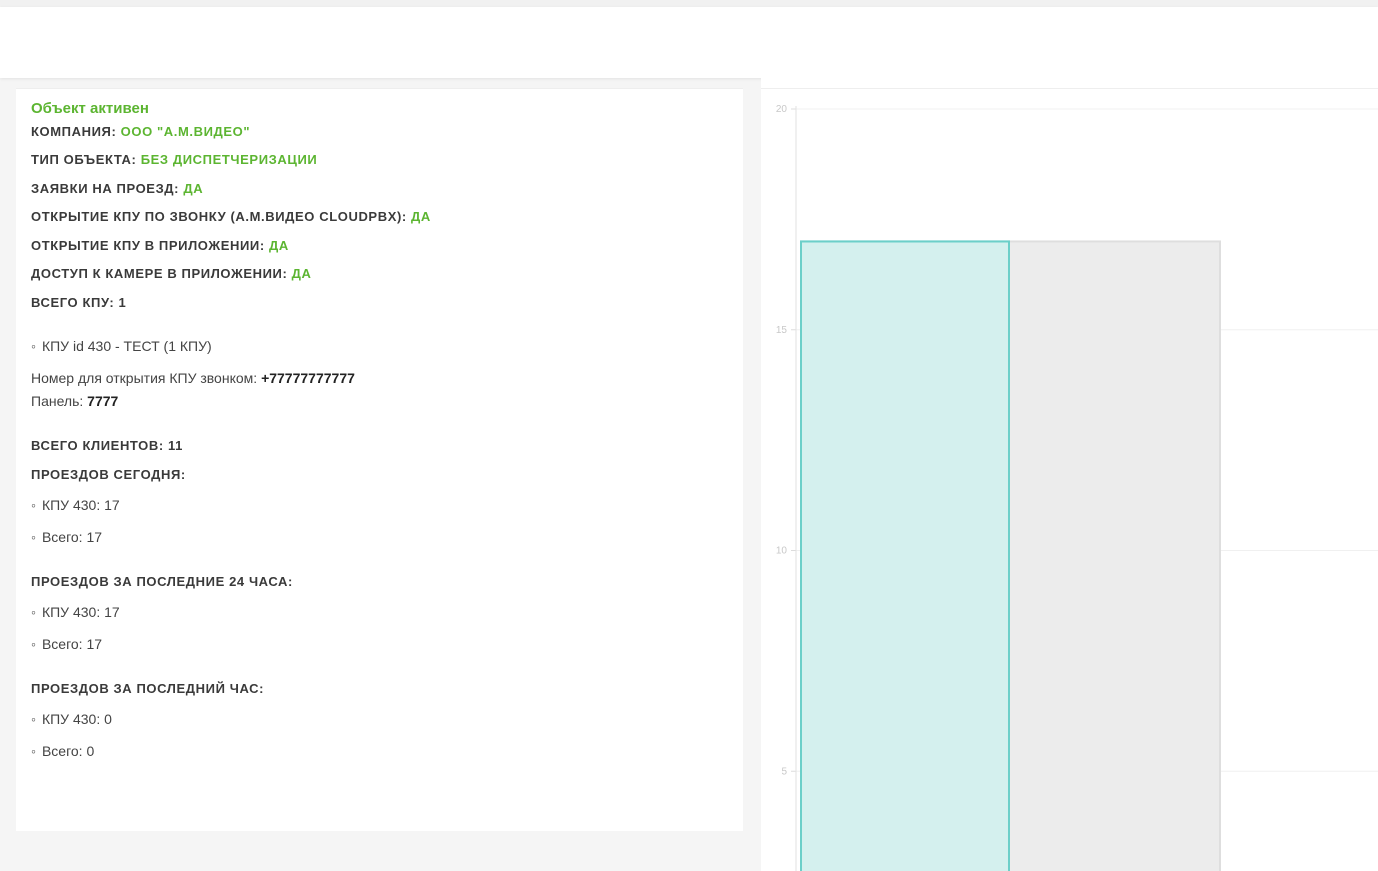  What do you see at coordinates (159, 273) in the screenshot?
I see `camera-label: ДОСТУП К КАМЕРЕ В ПРИЛОЖЕНИИ:` at bounding box center [159, 273].